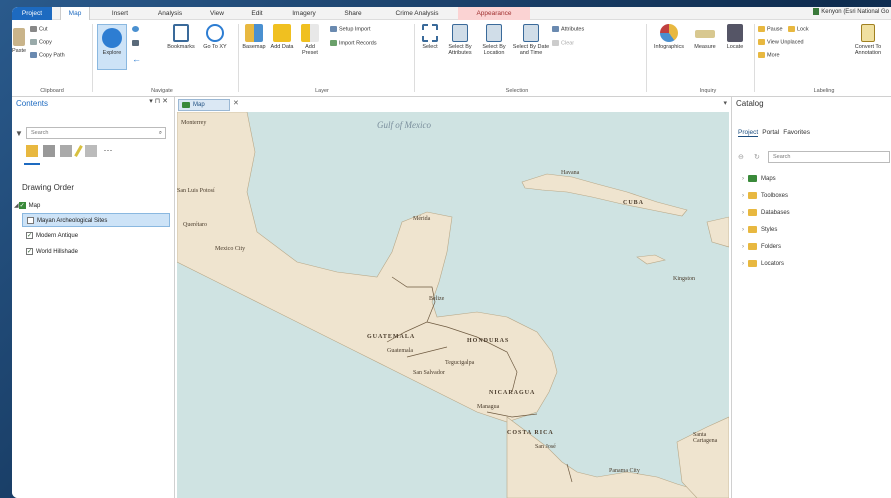 The width and height of the screenshot is (891, 498). What do you see at coordinates (204, 105) in the screenshot?
I see `map-view-tab: Map` at bounding box center [204, 105].